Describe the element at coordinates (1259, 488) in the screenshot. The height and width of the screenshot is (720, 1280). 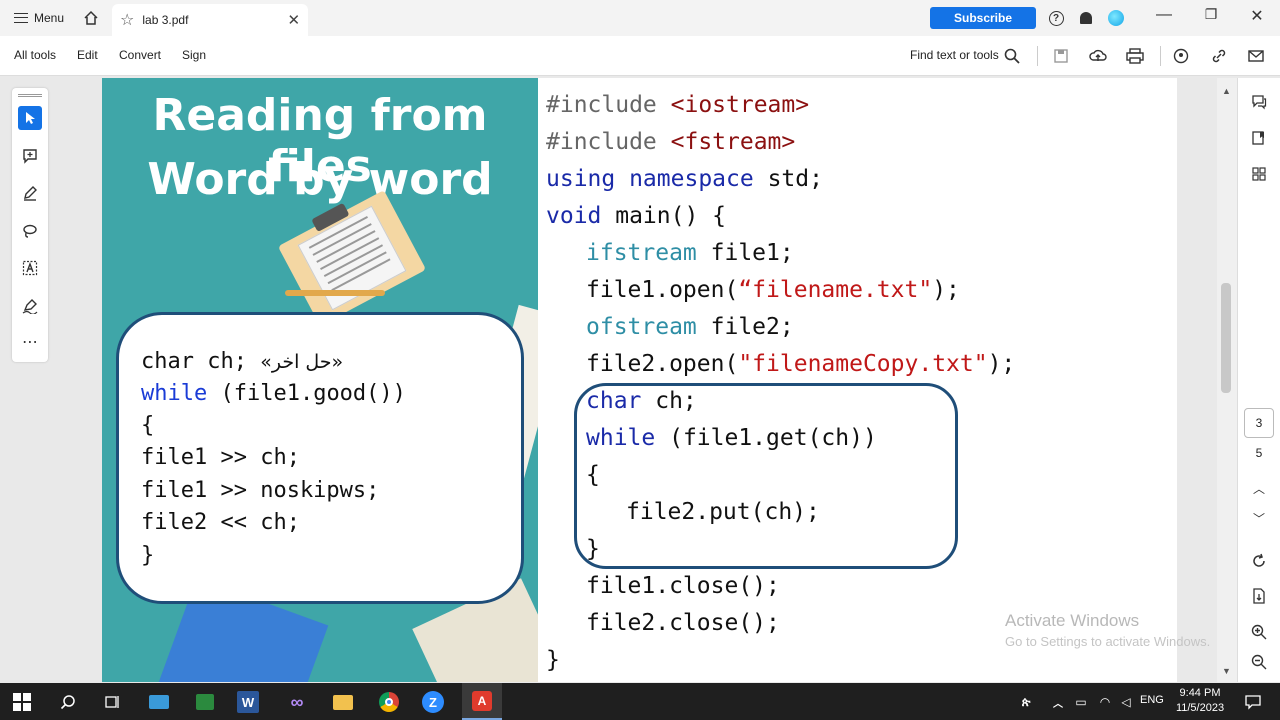
I see `prev-page-chevron-up-icon: ︿` at that location.